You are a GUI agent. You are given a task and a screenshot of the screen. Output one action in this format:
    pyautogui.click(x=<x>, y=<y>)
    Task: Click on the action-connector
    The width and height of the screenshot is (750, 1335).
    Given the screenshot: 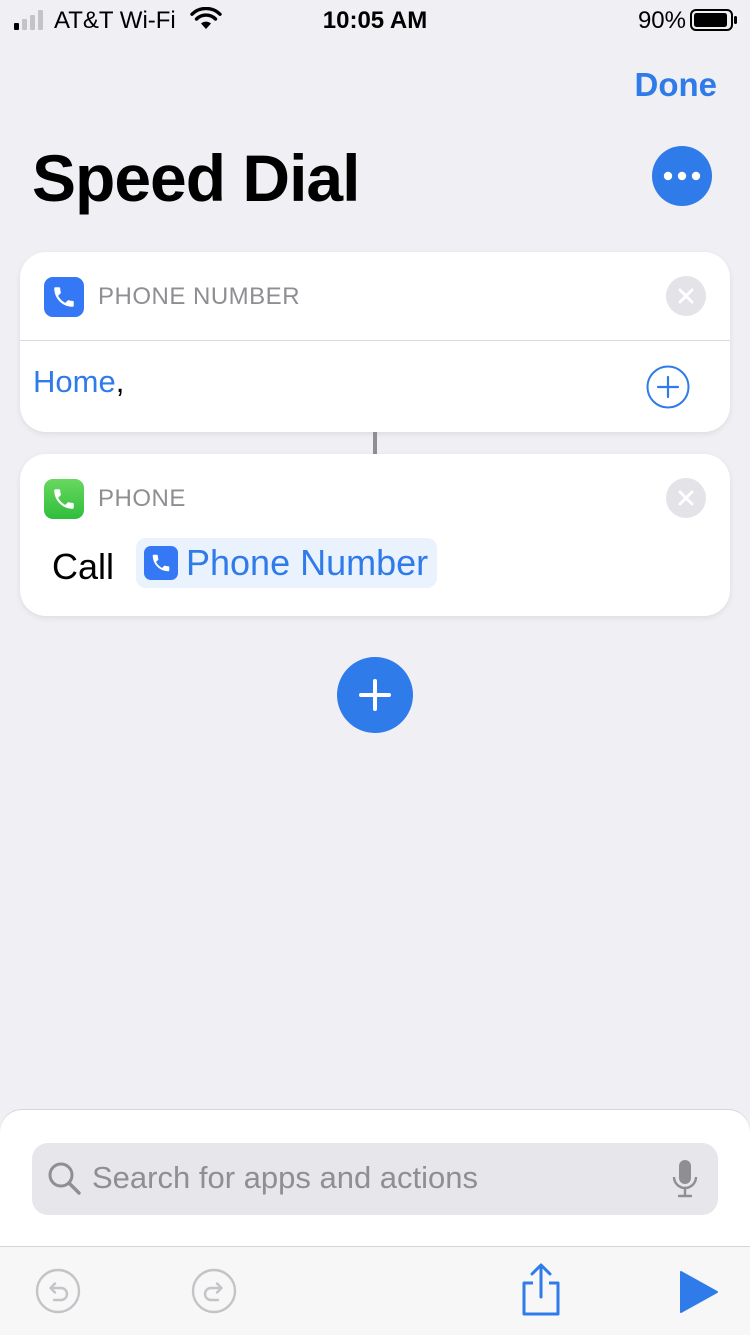 What is the action you would take?
    pyautogui.click(x=375, y=443)
    